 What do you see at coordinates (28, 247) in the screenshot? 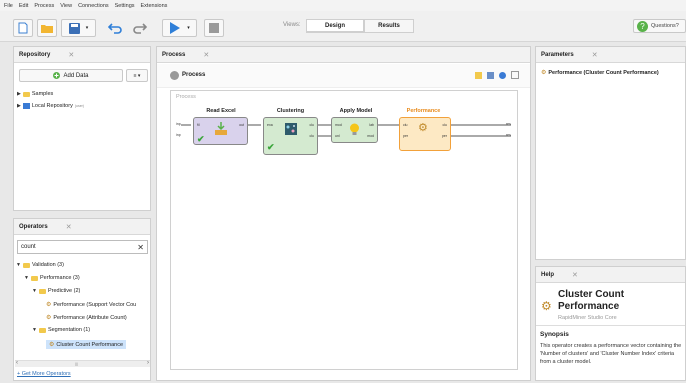
I see `search-value: count` at bounding box center [28, 247].